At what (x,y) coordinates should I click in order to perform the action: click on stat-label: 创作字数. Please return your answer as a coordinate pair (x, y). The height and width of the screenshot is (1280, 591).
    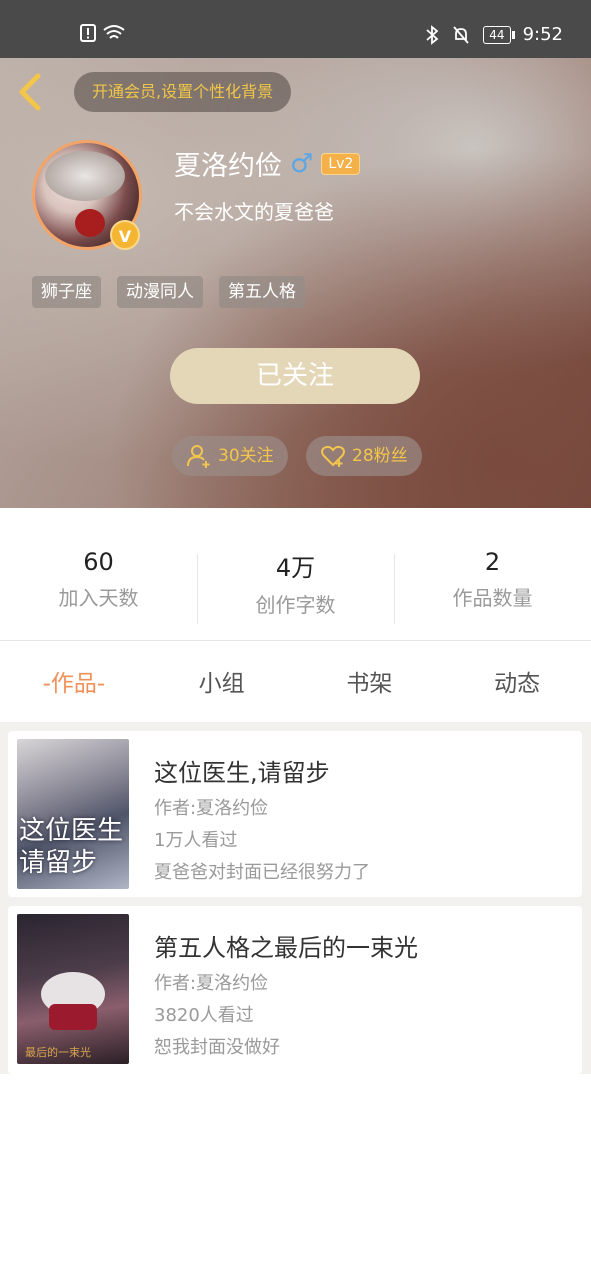
    Looking at the image, I should click on (295, 605).